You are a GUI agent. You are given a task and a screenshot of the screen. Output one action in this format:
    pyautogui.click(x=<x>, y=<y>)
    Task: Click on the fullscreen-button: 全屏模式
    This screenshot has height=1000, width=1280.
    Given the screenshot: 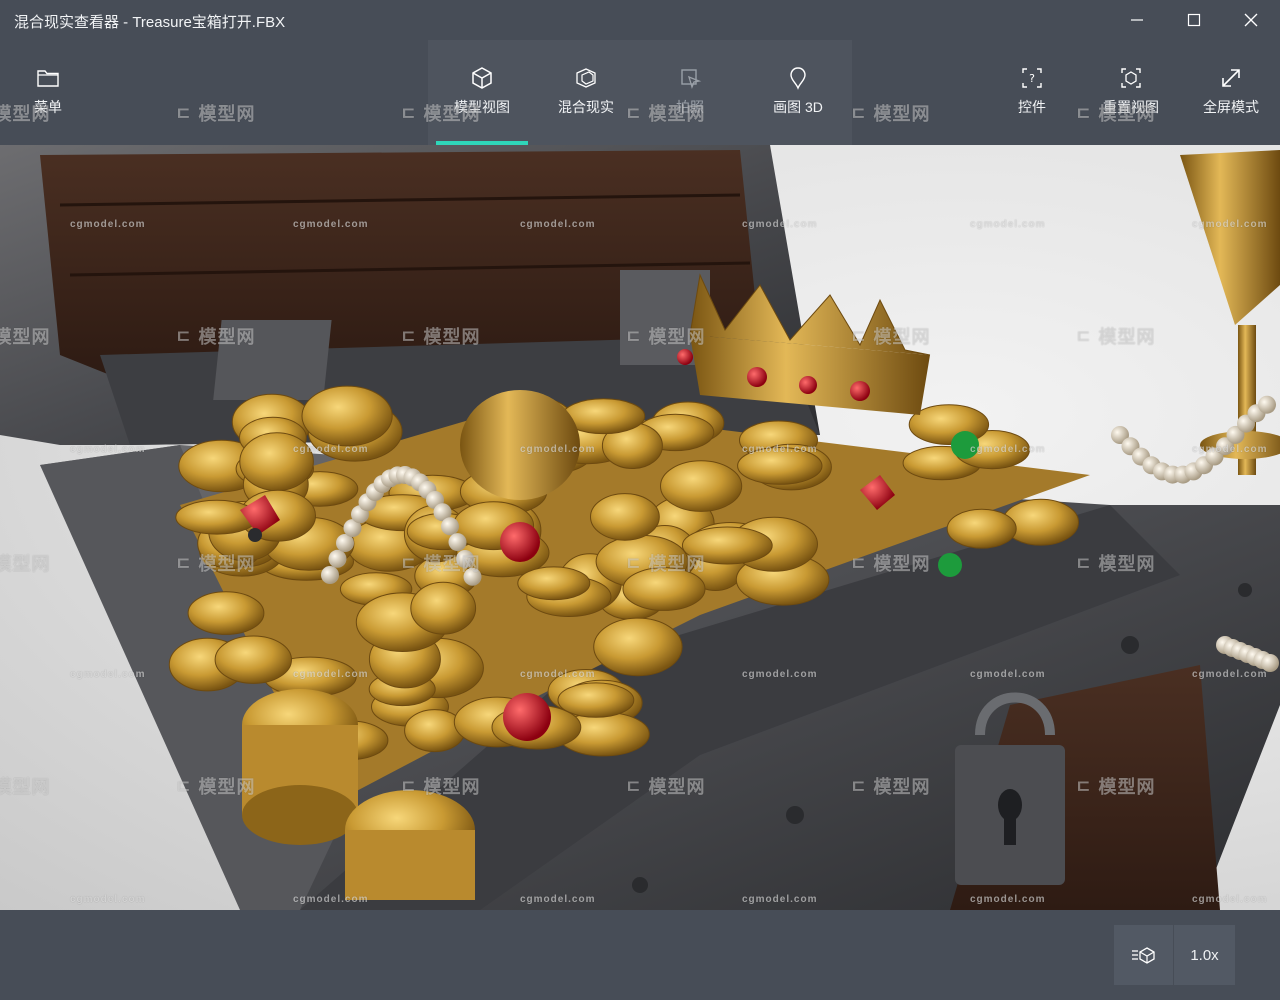 What is the action you would take?
    pyautogui.click(x=1231, y=92)
    